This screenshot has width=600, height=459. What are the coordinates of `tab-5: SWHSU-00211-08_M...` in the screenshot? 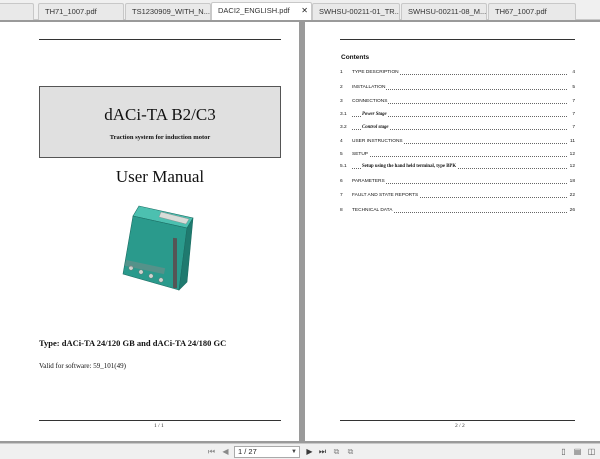 It's located at (444, 11).